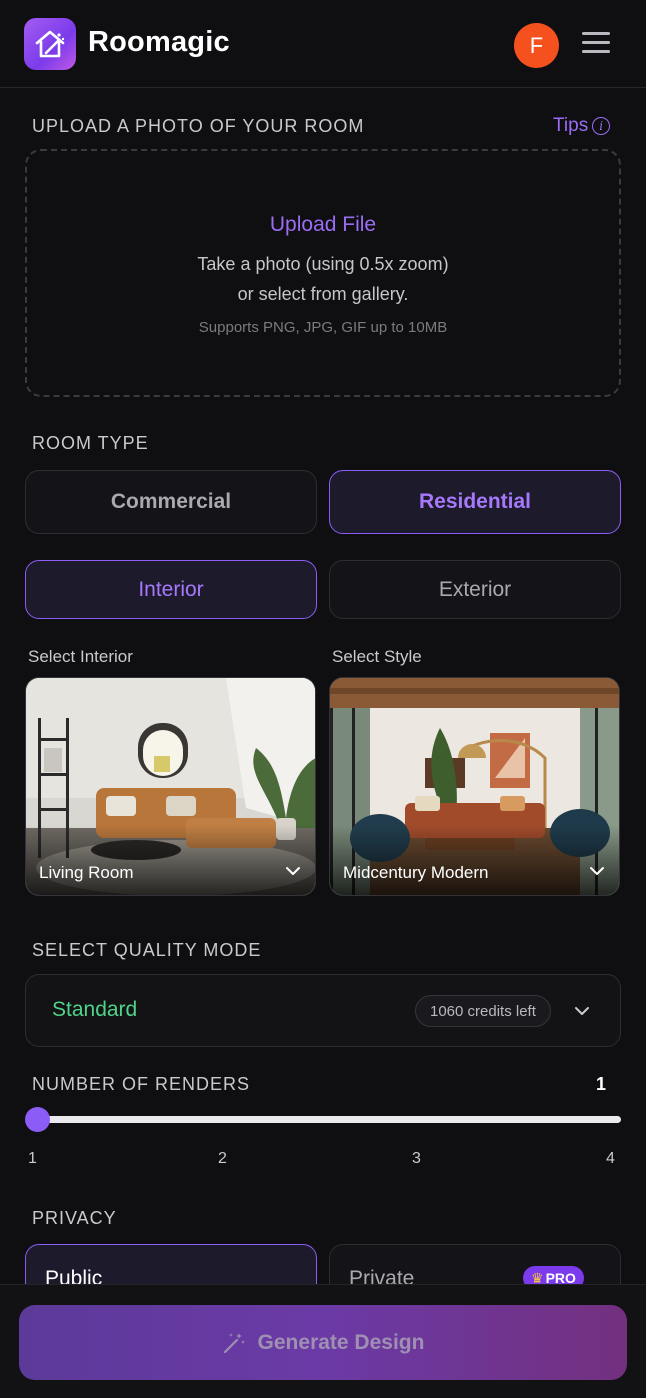 The width and height of the screenshot is (646, 1398). Describe the element at coordinates (596, 44) in the screenshot. I see `hamburger-menu-icon` at that location.